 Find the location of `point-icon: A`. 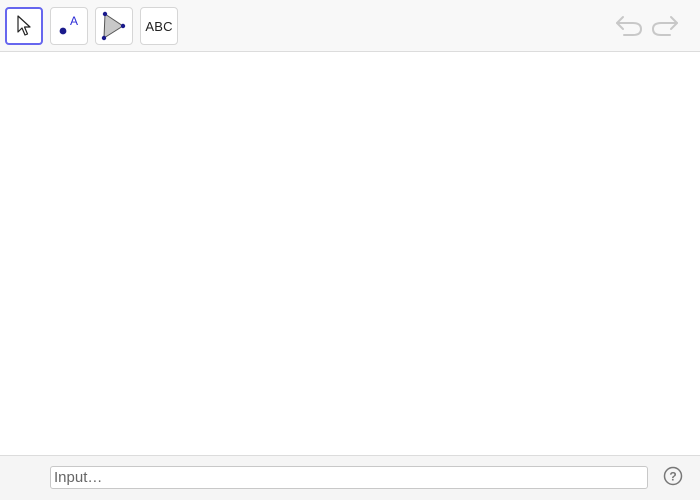

point-icon: A is located at coordinates (69, 26).